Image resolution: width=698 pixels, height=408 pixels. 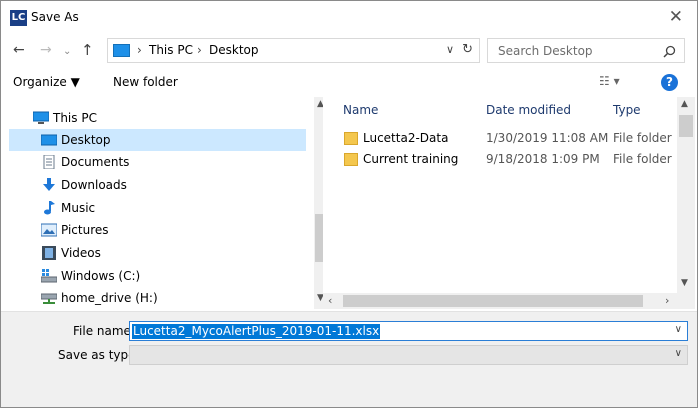 What do you see at coordinates (157, 253) in the screenshot?
I see `nav-item-videos: Videos` at bounding box center [157, 253].